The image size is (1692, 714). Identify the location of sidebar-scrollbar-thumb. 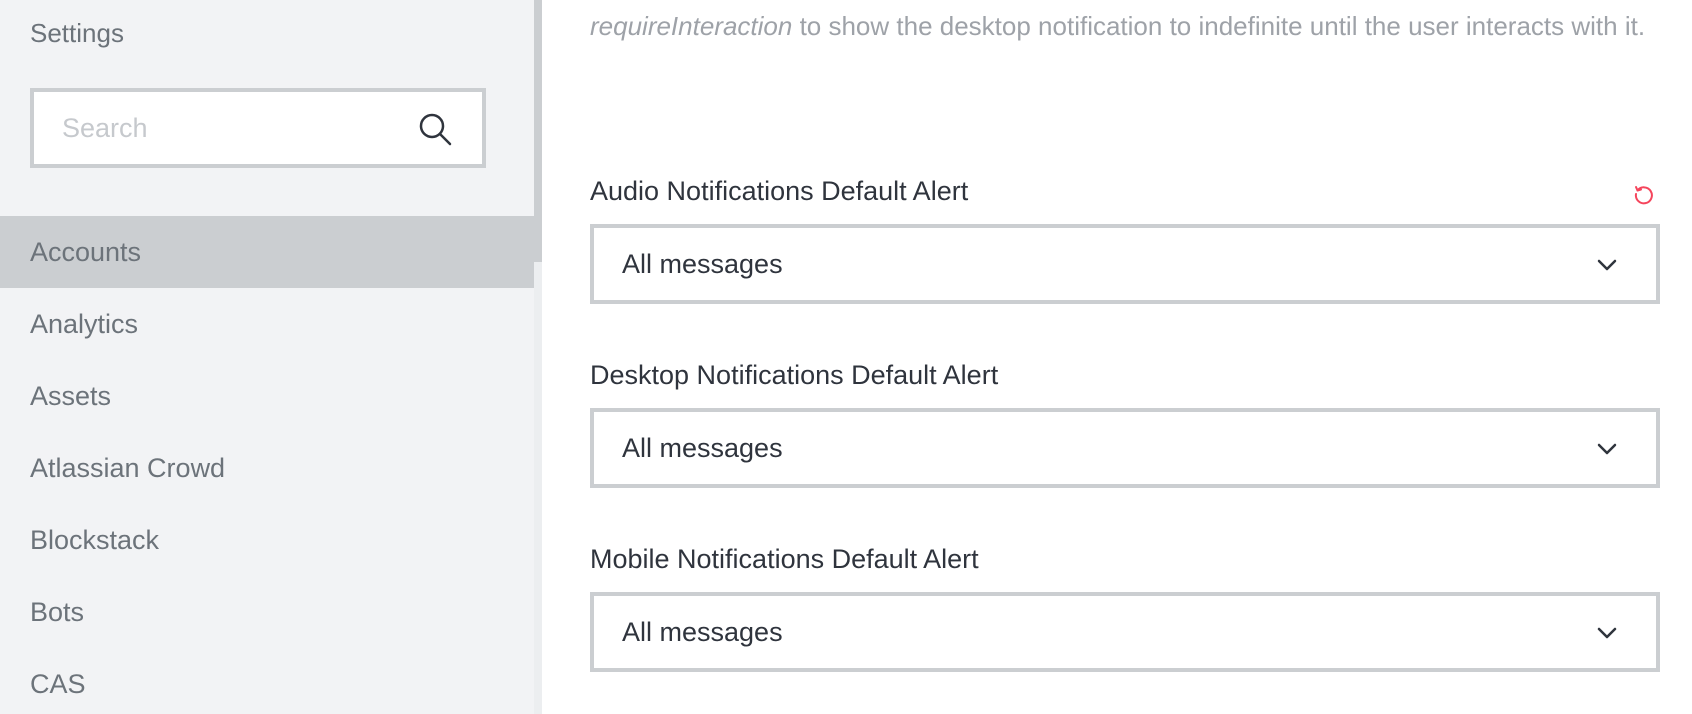
(538, 131).